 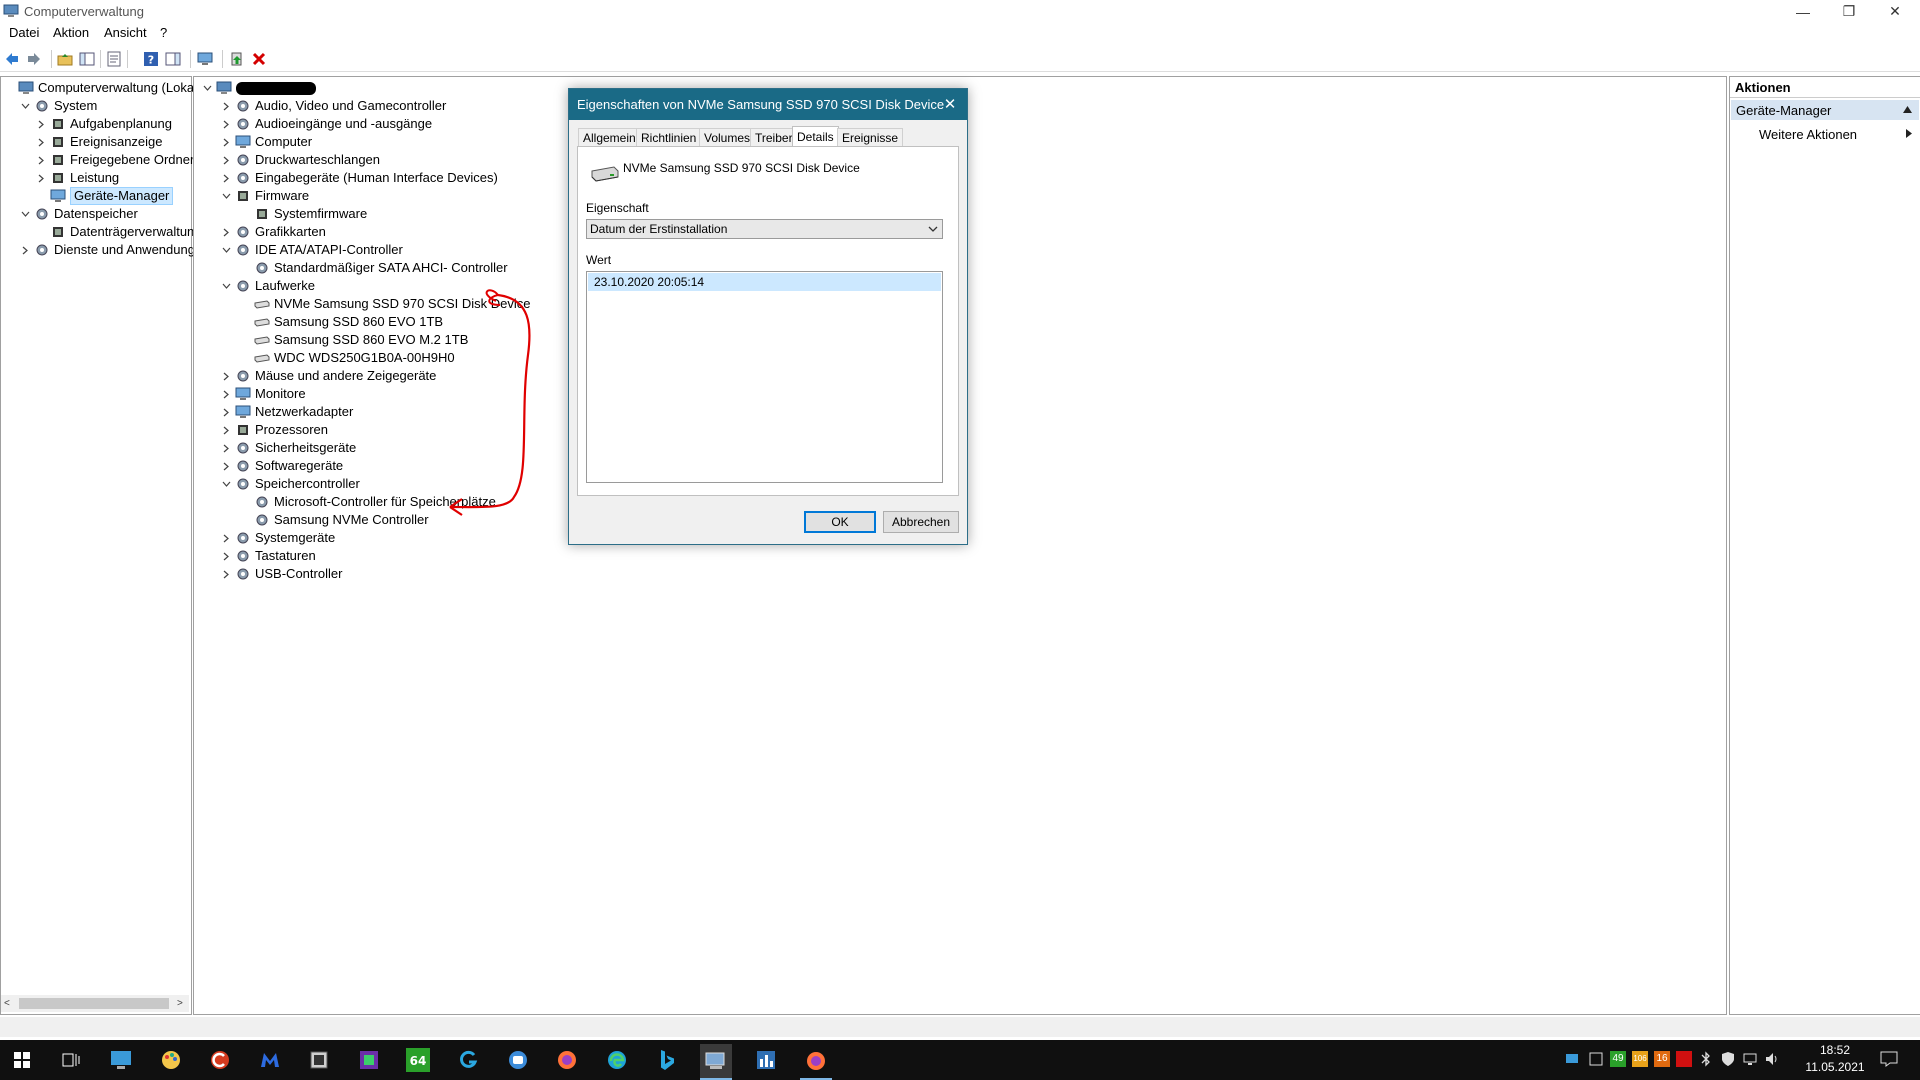 What do you see at coordinates (171, 1060) in the screenshot?
I see `paint-icon` at bounding box center [171, 1060].